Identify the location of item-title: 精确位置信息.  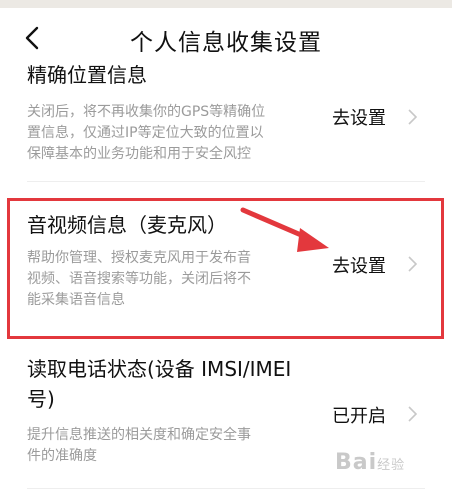
(87, 75).